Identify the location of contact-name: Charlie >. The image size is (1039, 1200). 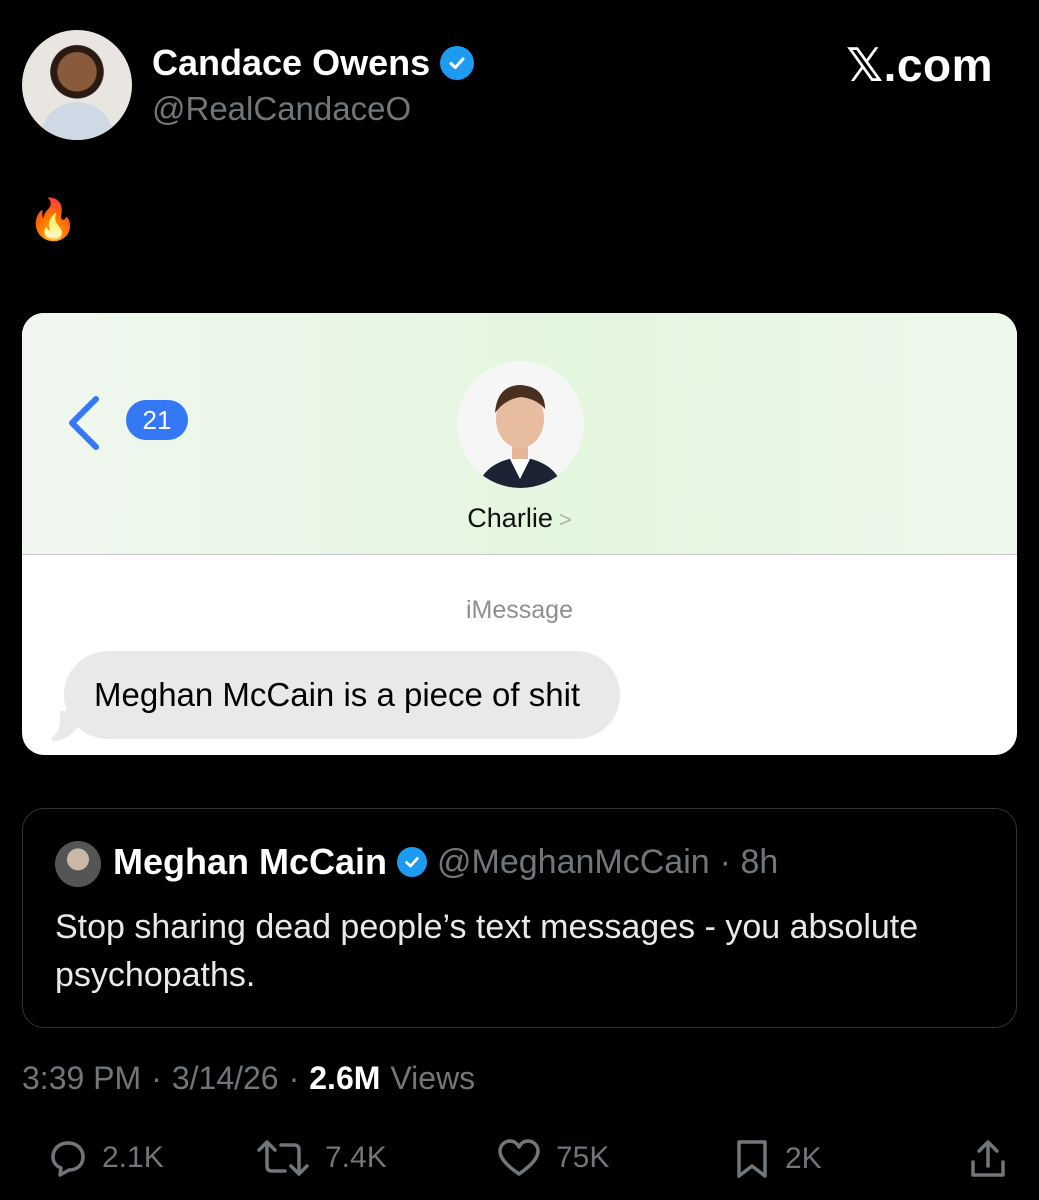
(519, 518).